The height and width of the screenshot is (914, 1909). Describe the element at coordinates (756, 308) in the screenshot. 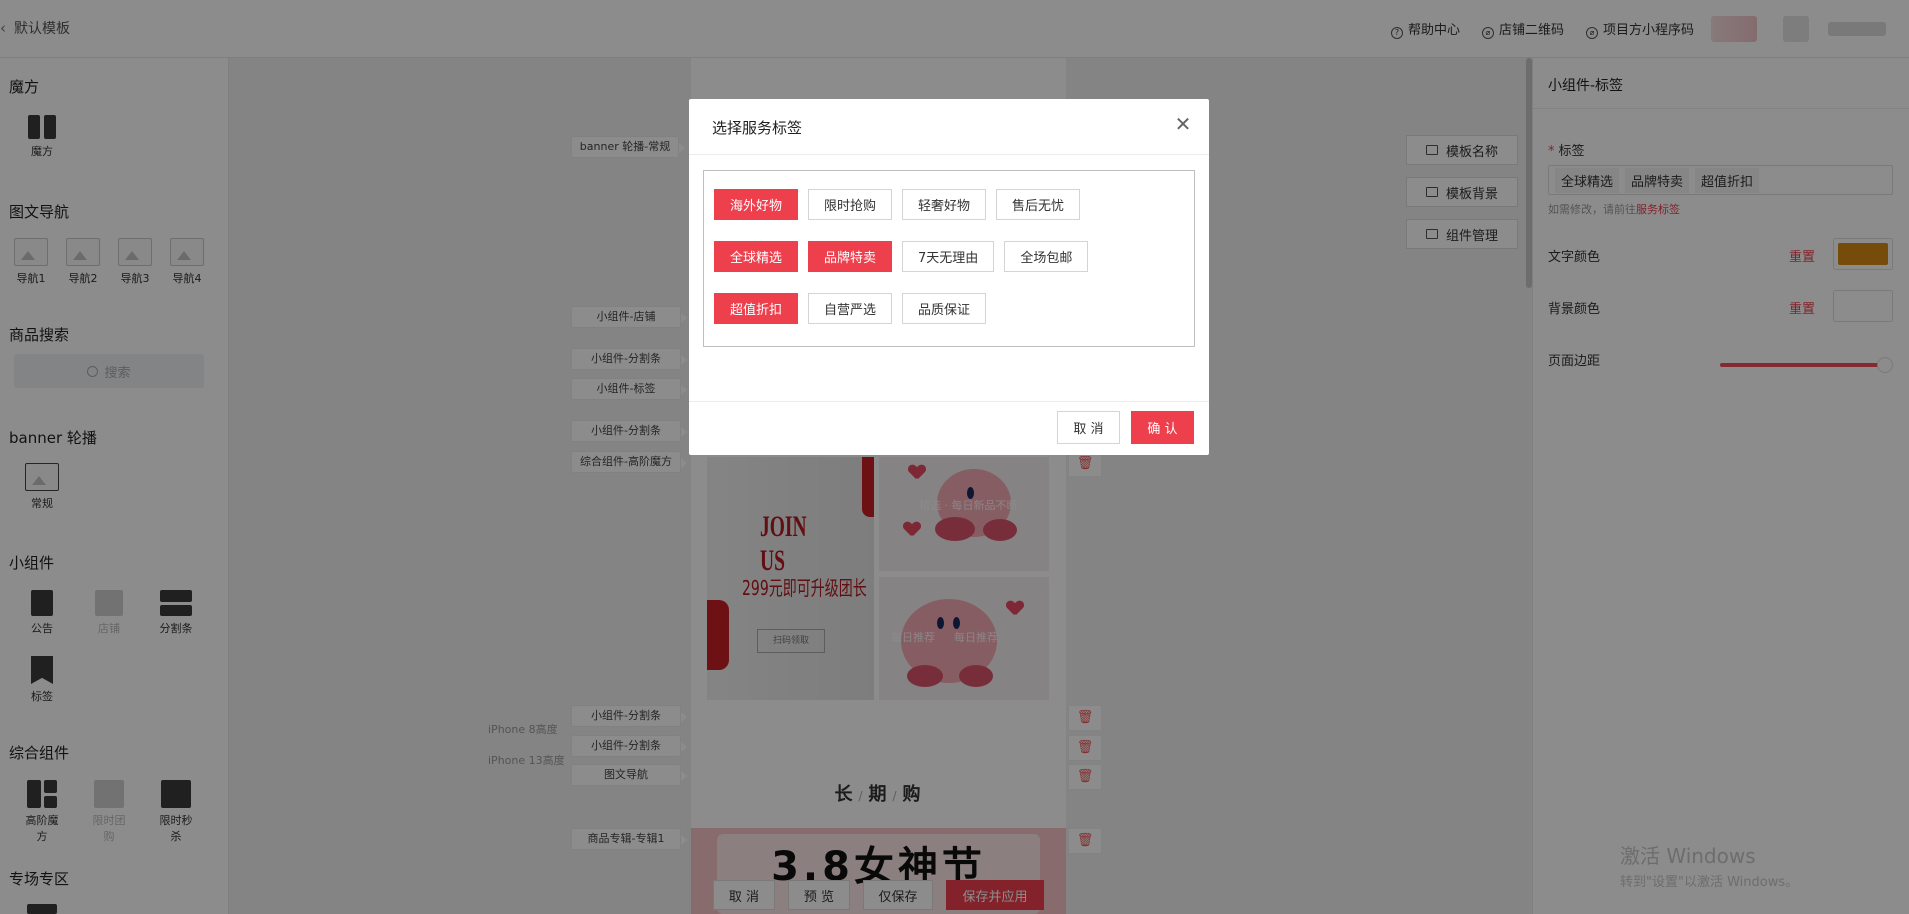

I see `tag-option: 超值折扣` at that location.